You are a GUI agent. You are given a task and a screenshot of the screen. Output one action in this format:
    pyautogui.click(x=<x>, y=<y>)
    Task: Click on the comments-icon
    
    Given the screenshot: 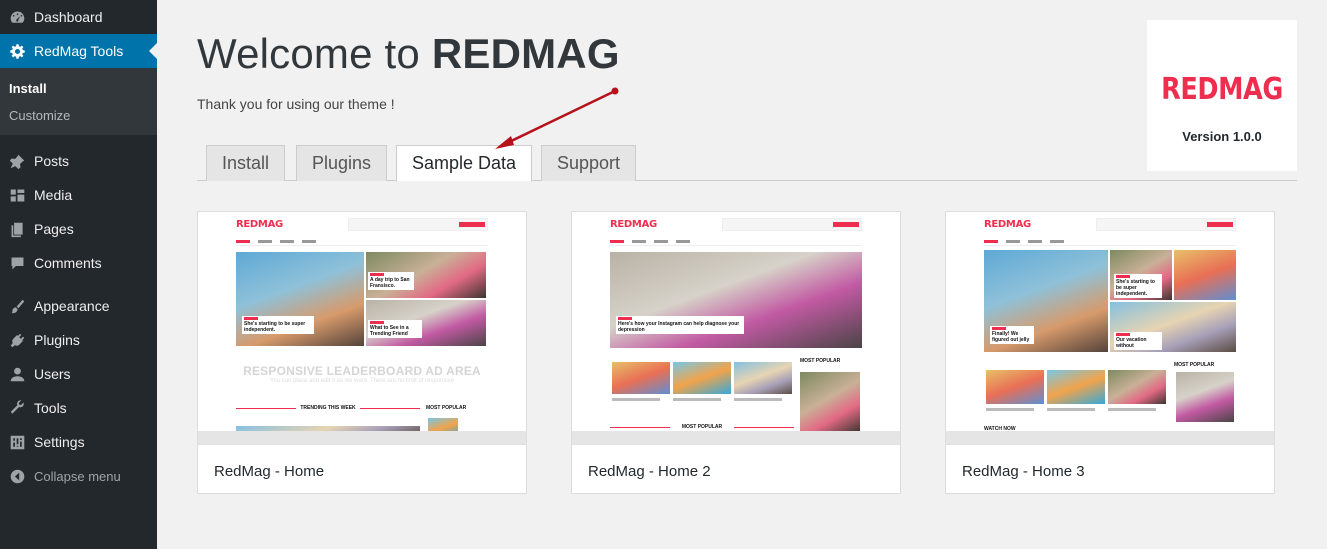 What is the action you would take?
    pyautogui.click(x=17, y=263)
    